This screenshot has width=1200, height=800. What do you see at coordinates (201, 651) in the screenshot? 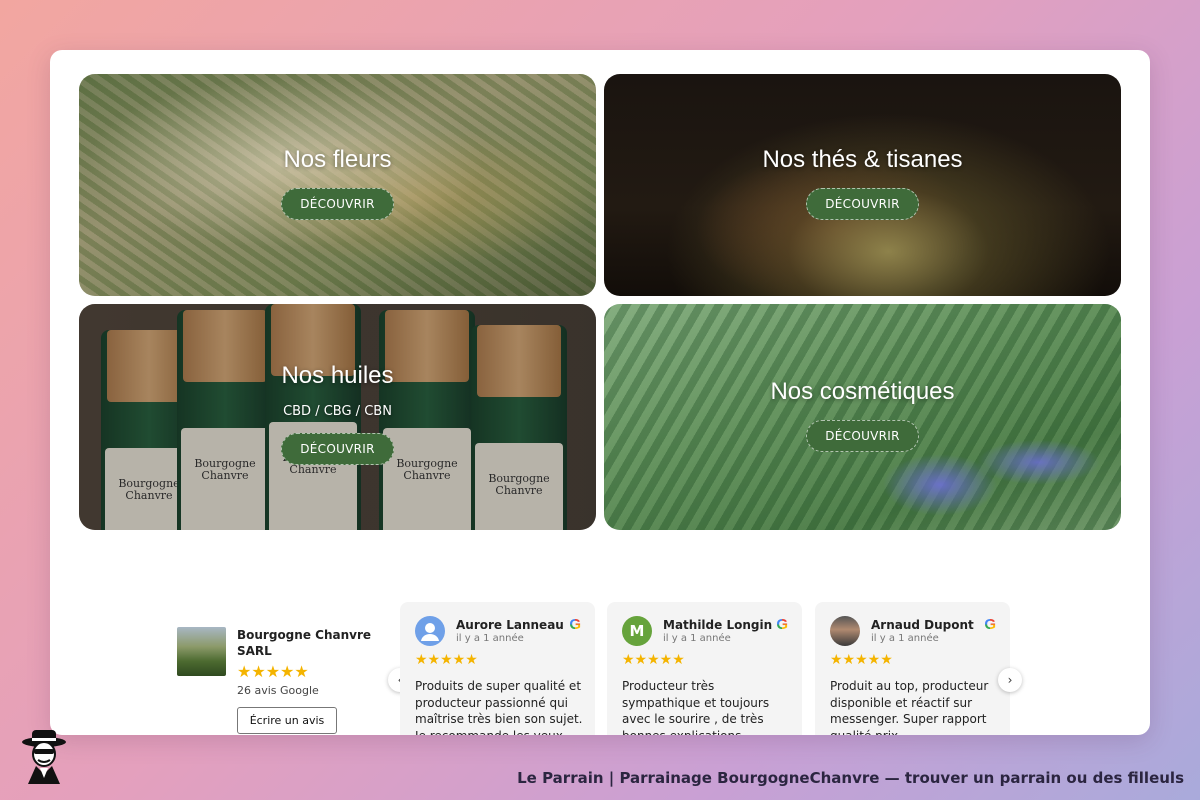
I see `business-photo` at bounding box center [201, 651].